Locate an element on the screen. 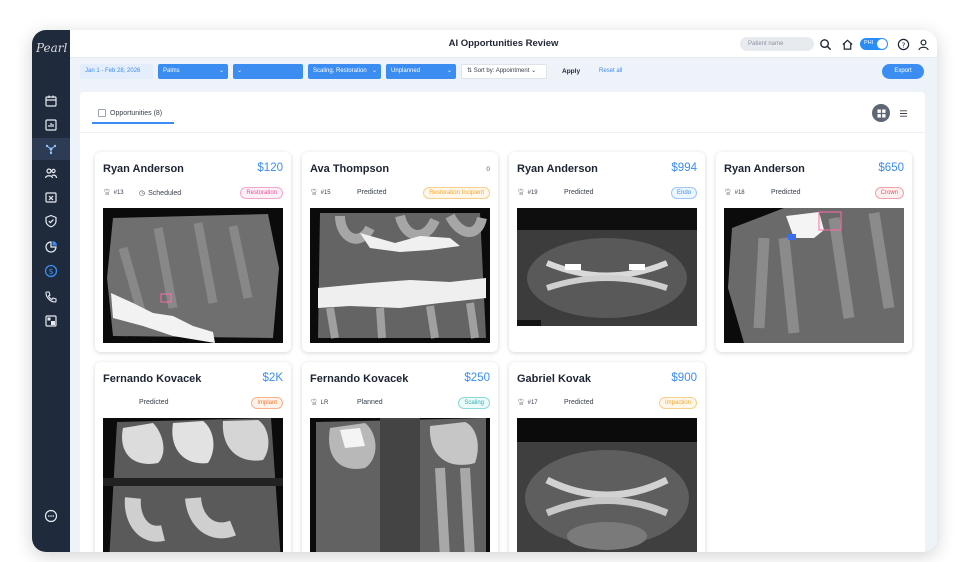 This screenshot has width=968, height=562. provider-filter: ⌄ is located at coordinates (268, 71).